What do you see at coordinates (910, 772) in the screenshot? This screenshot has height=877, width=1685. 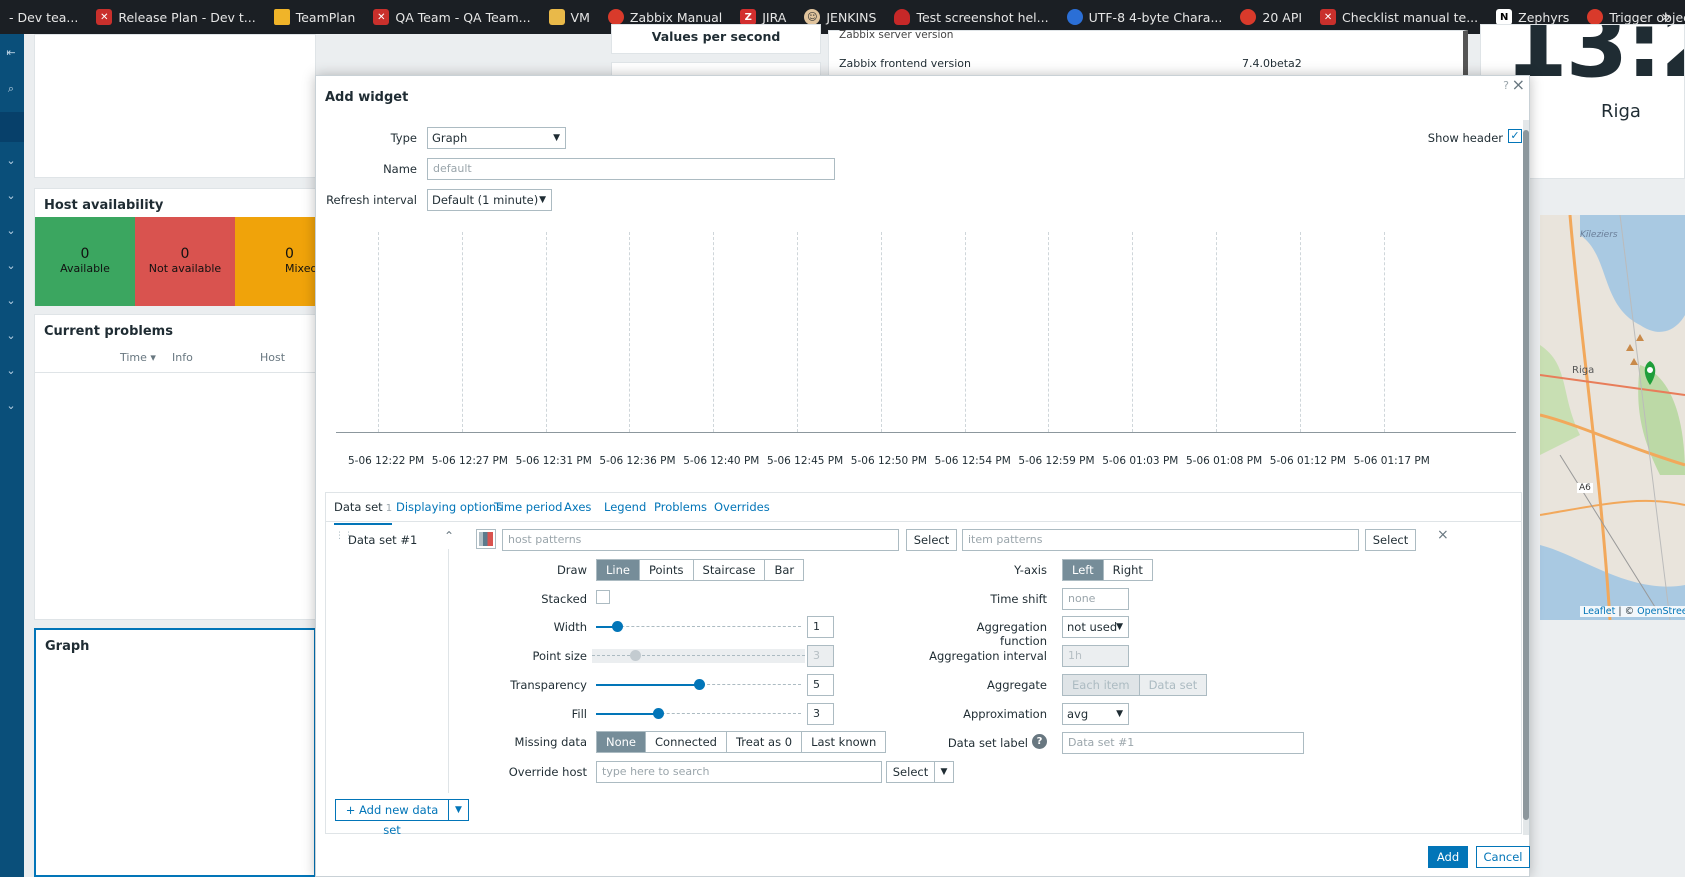 I see `override-host-select-button: Select` at bounding box center [910, 772].